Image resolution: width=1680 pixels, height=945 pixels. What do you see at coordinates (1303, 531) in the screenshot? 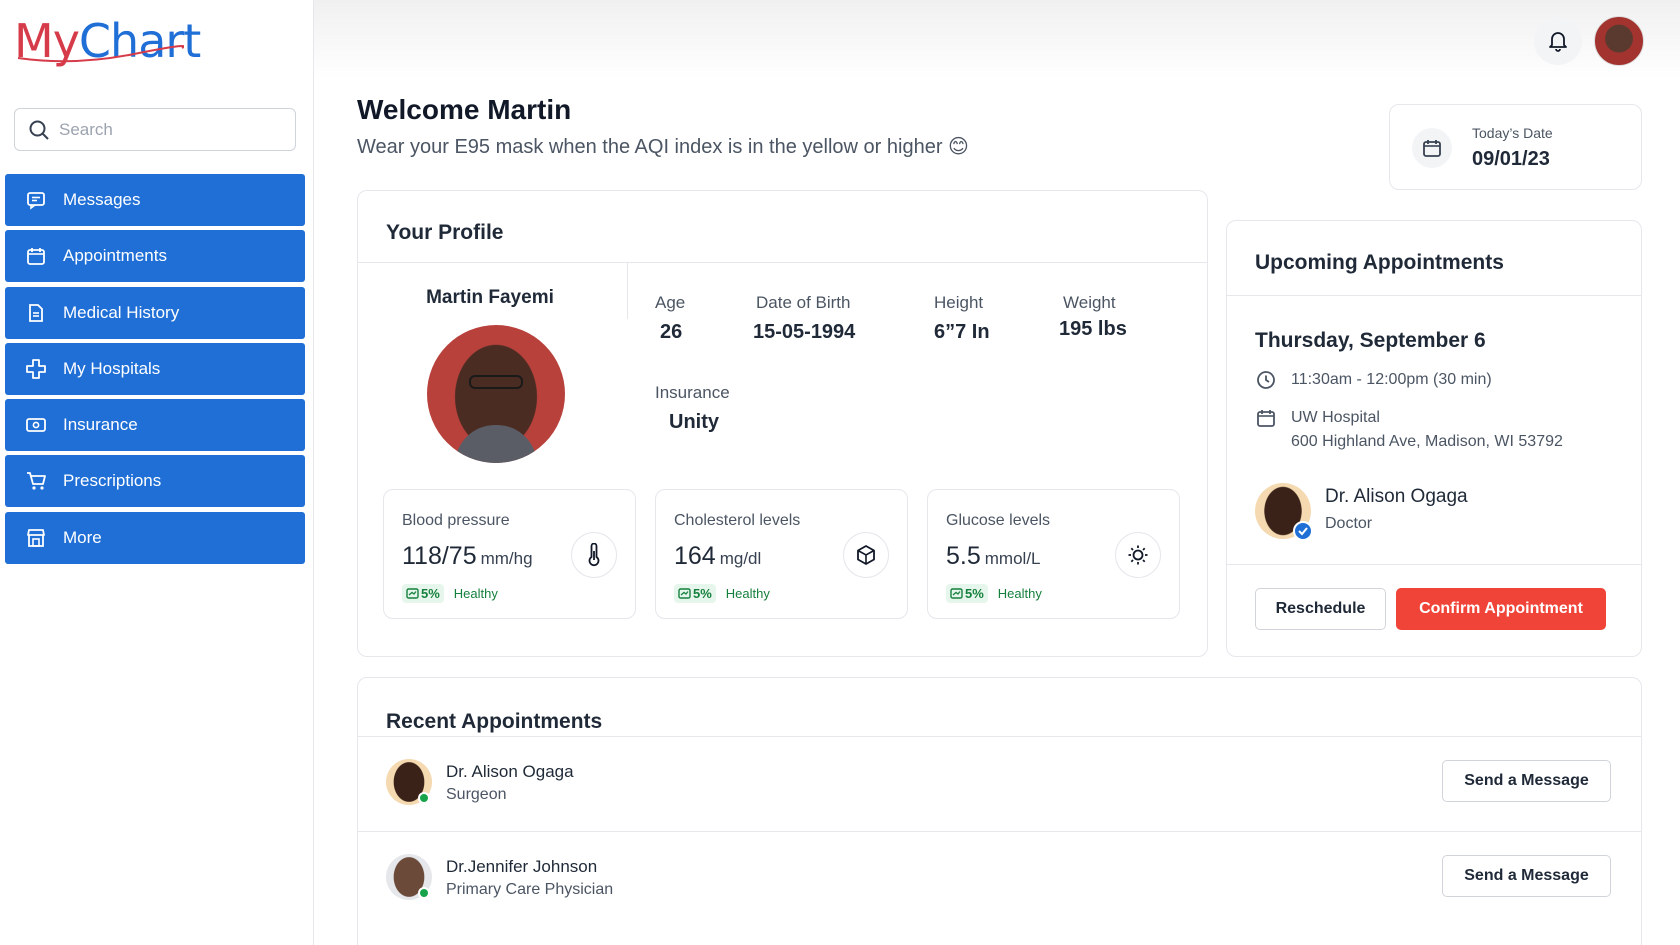
I see `verified-icon` at bounding box center [1303, 531].